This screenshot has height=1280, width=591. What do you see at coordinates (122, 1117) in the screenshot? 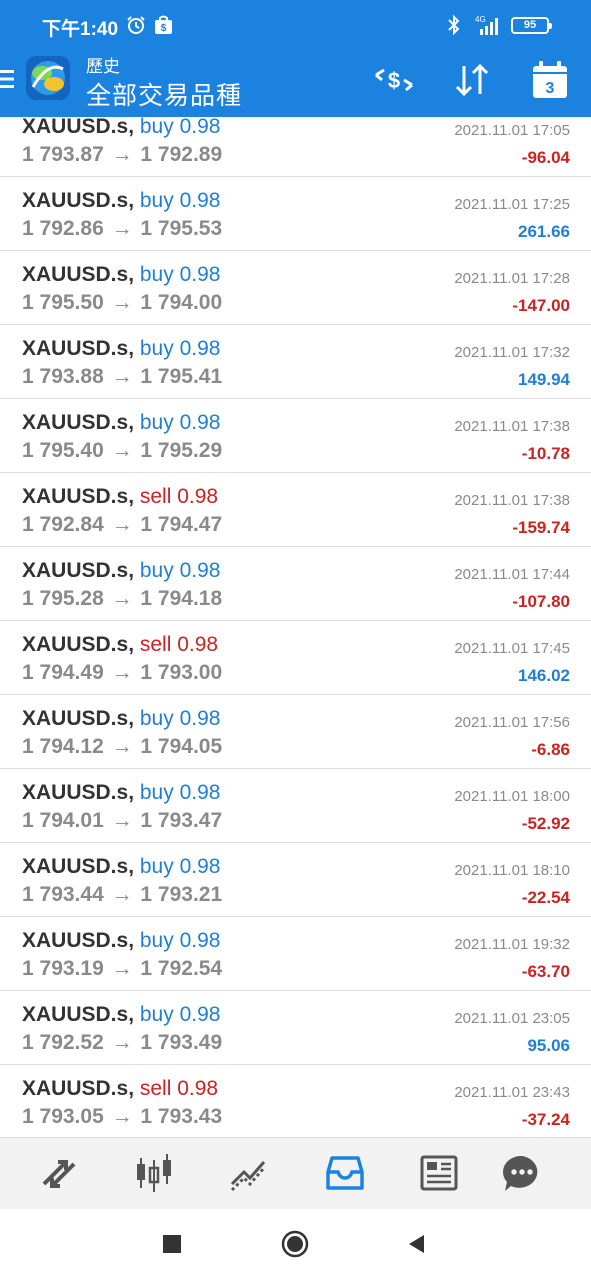
I see `trade-prices: 1 793.05 → 1 793.43` at bounding box center [122, 1117].